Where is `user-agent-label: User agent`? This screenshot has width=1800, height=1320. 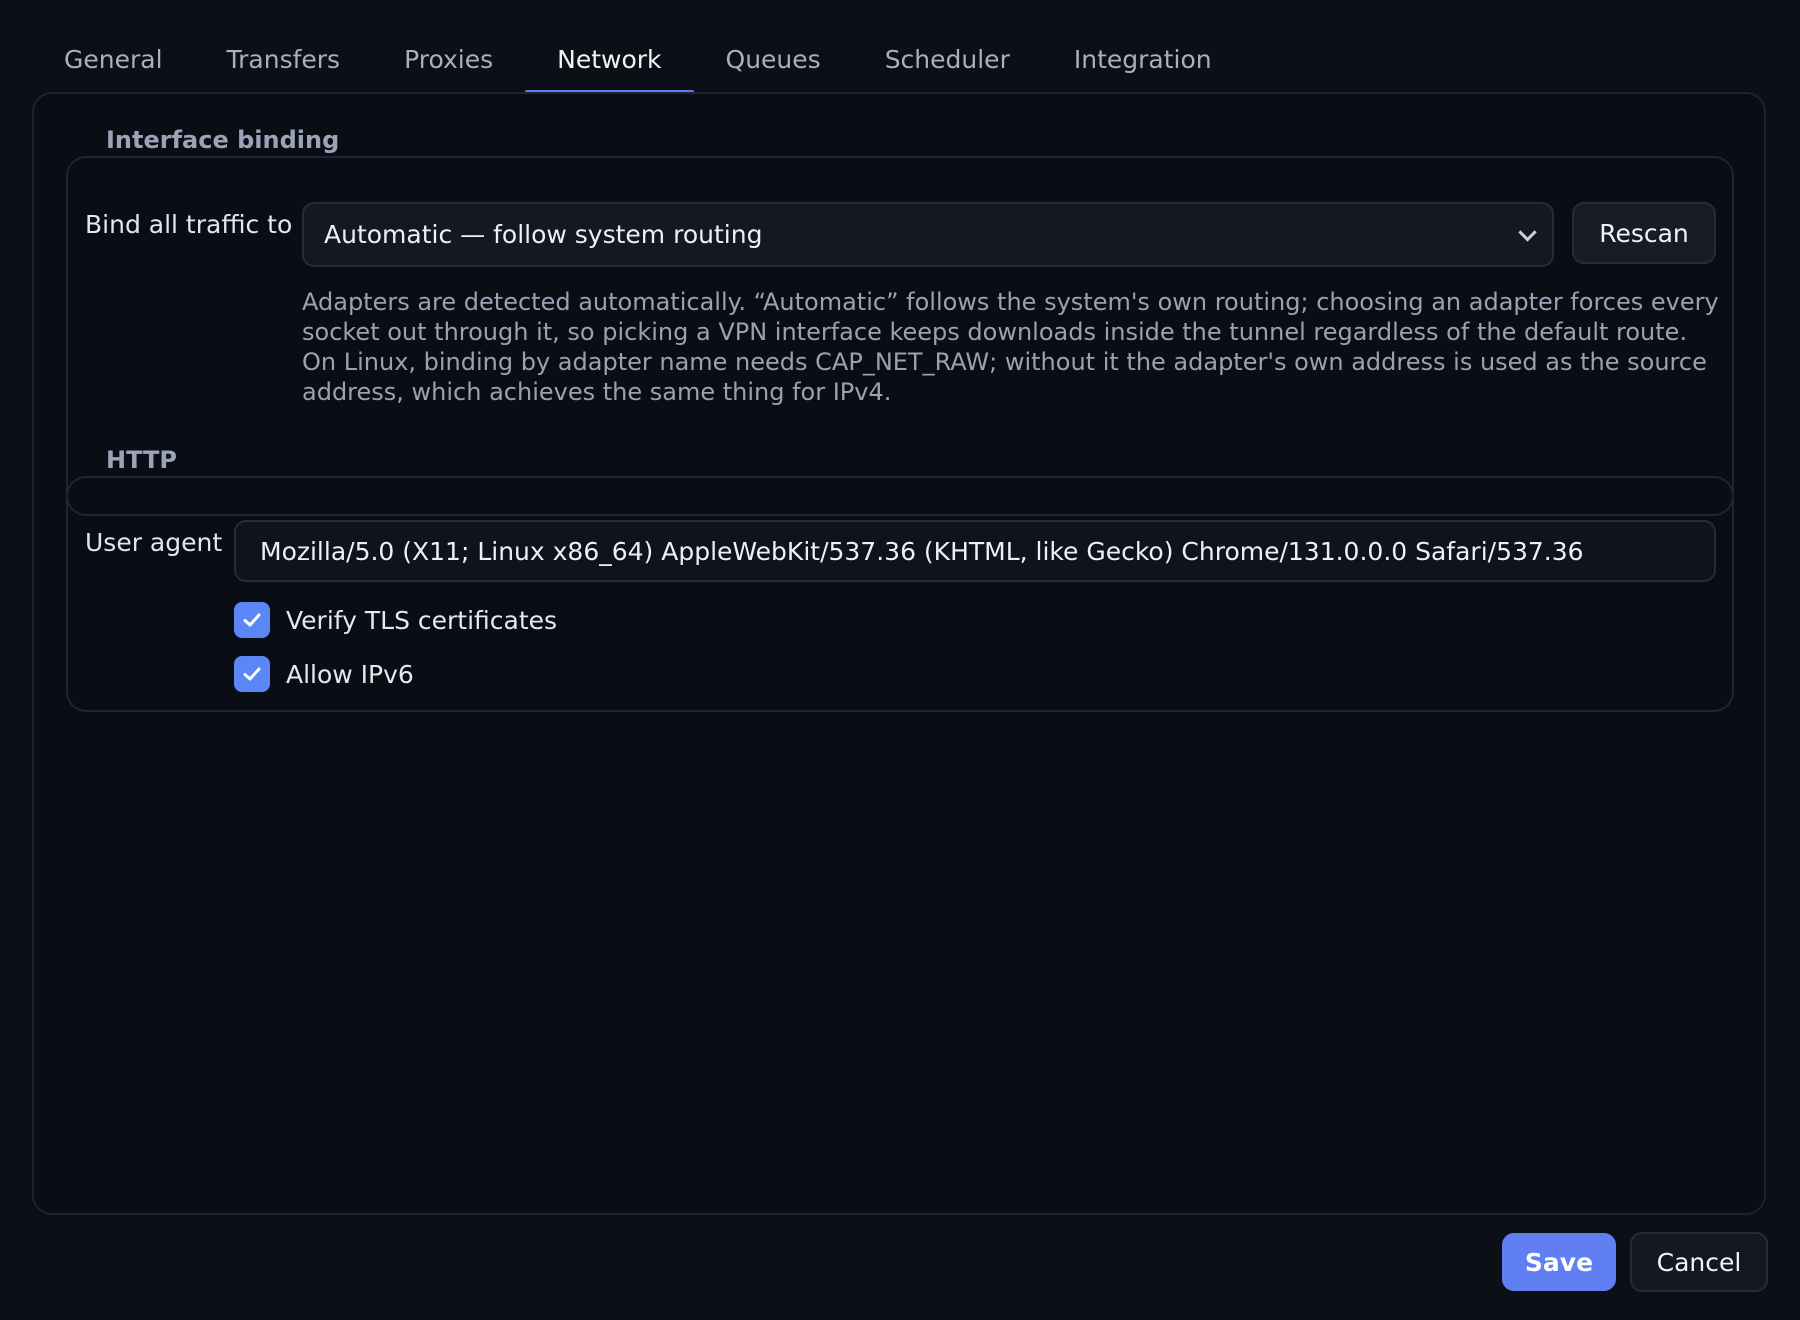 user-agent-label: User agent is located at coordinates (154, 542).